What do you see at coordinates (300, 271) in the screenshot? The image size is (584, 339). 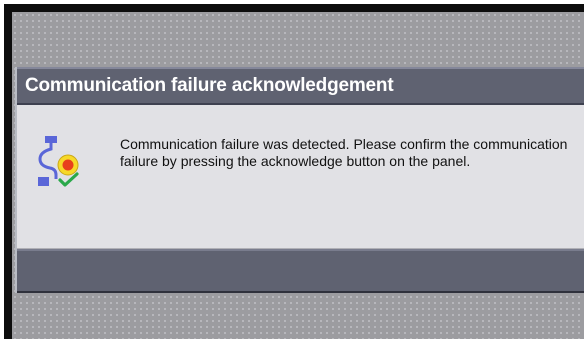 I see `dialog-footer` at bounding box center [300, 271].